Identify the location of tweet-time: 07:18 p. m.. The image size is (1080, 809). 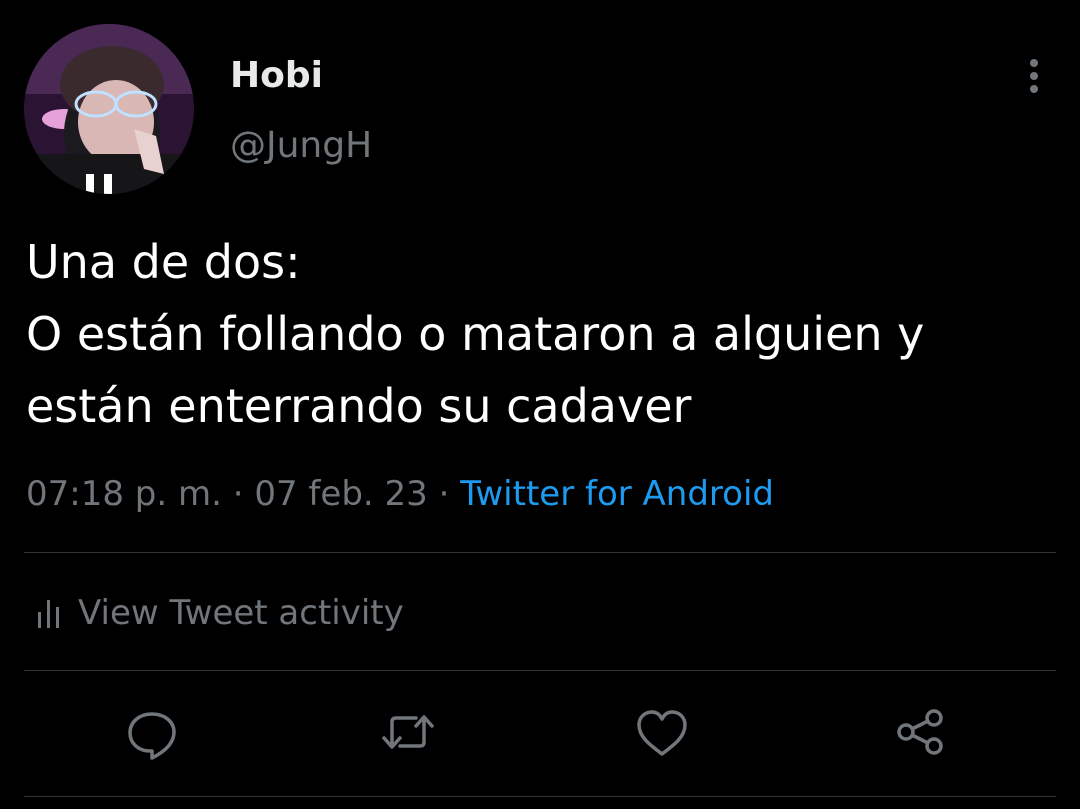
(124, 494).